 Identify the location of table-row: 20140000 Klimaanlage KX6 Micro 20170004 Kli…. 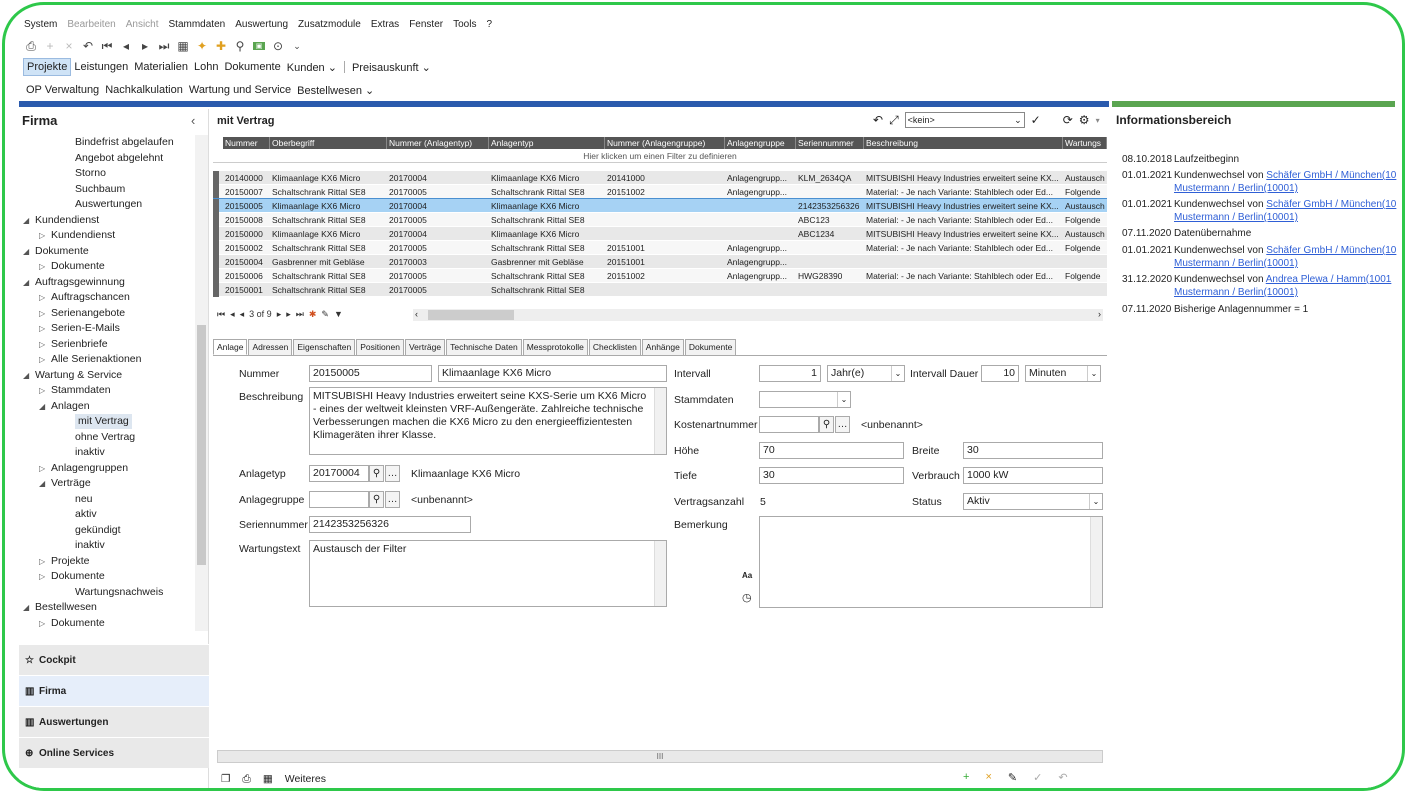
(660, 178).